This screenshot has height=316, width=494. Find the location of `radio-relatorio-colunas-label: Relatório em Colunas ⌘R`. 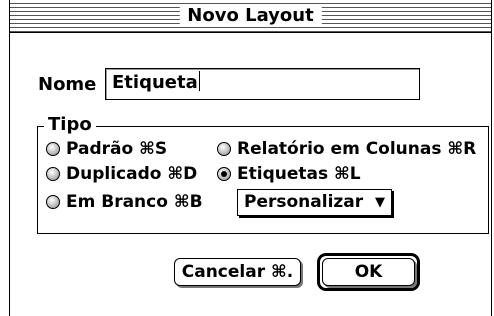

radio-relatorio-colunas-label: Relatório em Colunas ⌘R is located at coordinates (357, 149).